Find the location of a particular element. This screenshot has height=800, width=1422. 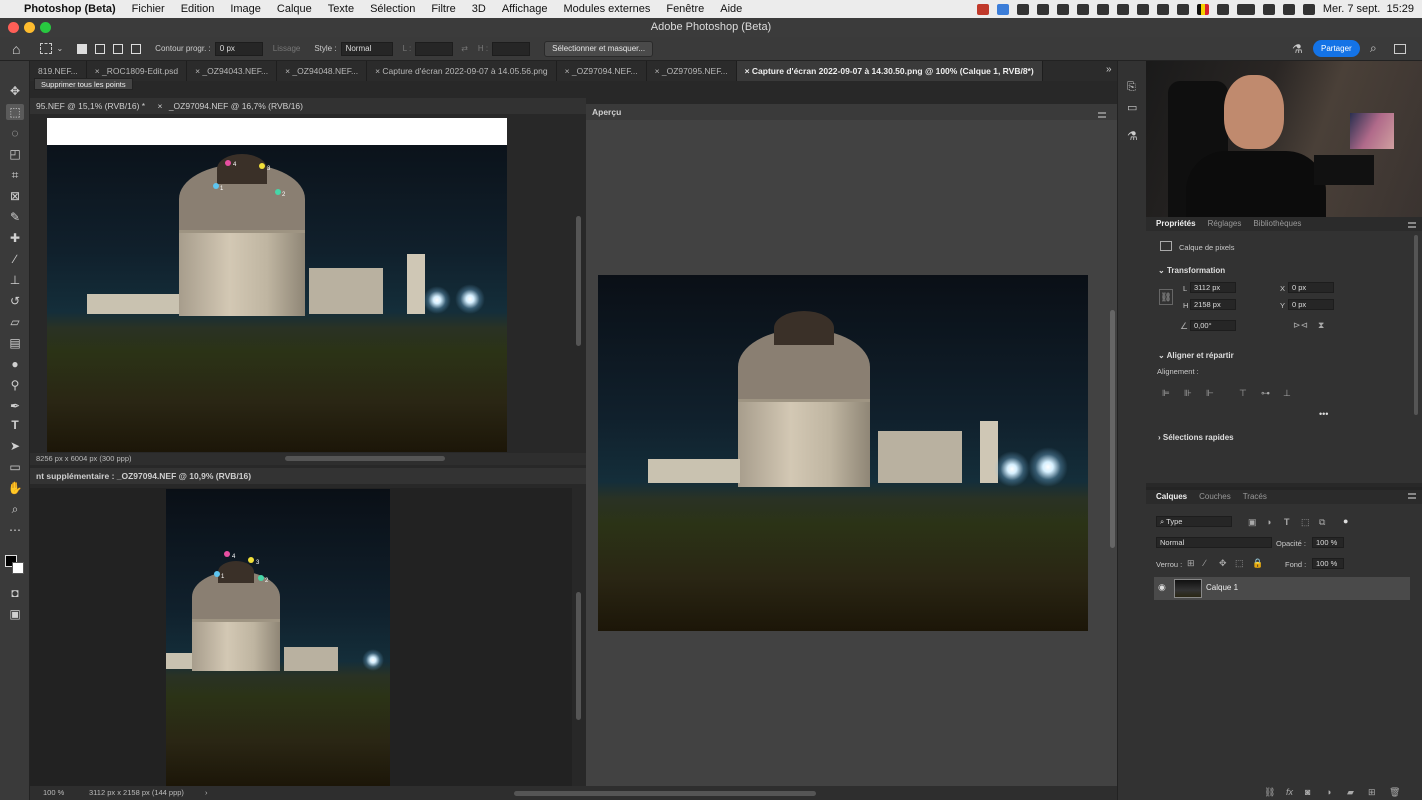

align-right-icon: ⊩ is located at coordinates (1210, 393).